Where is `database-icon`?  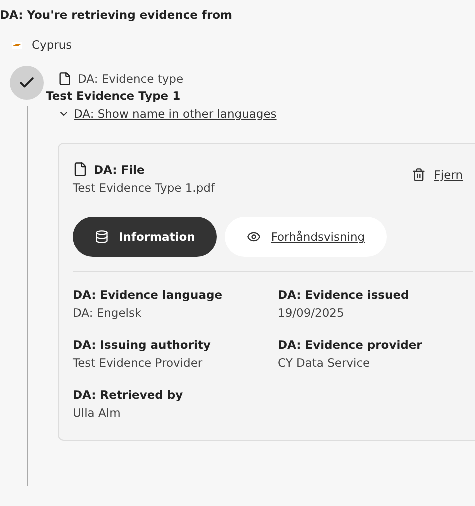 database-icon is located at coordinates (102, 237).